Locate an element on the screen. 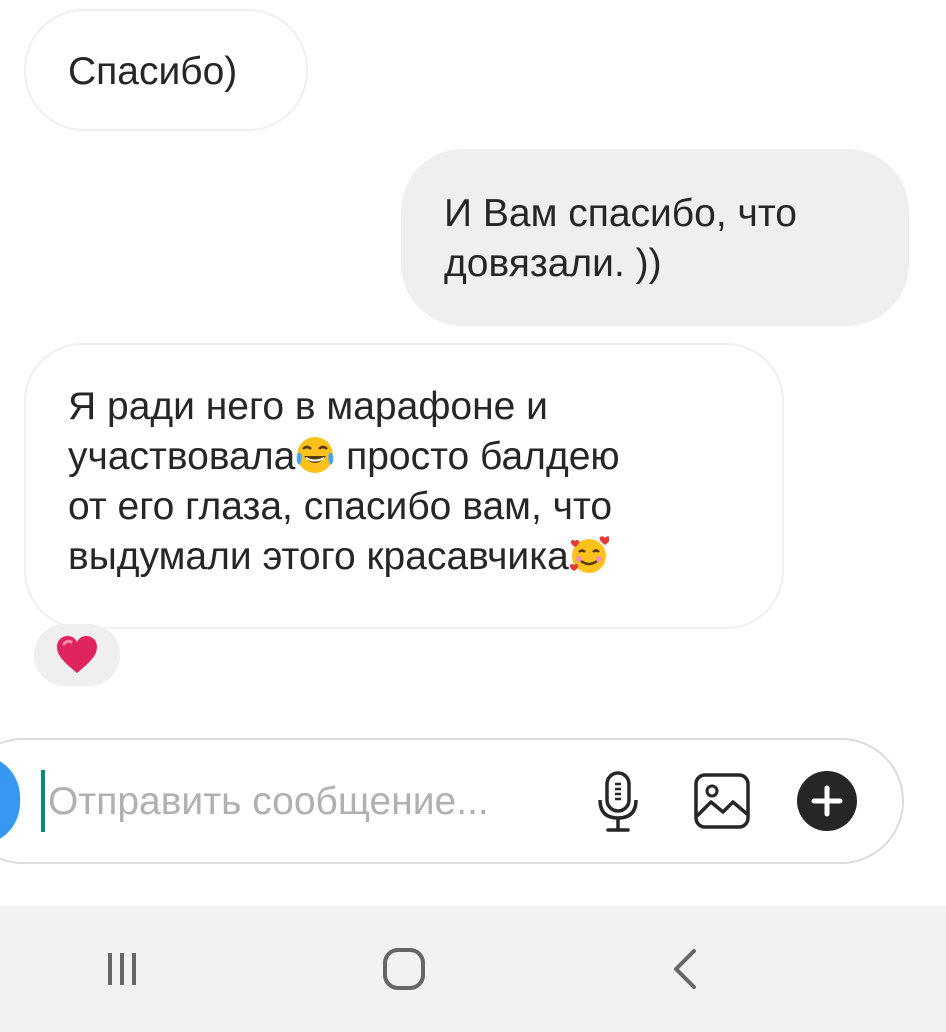 This screenshot has height=1032, width=946. back-icon is located at coordinates (685, 969).